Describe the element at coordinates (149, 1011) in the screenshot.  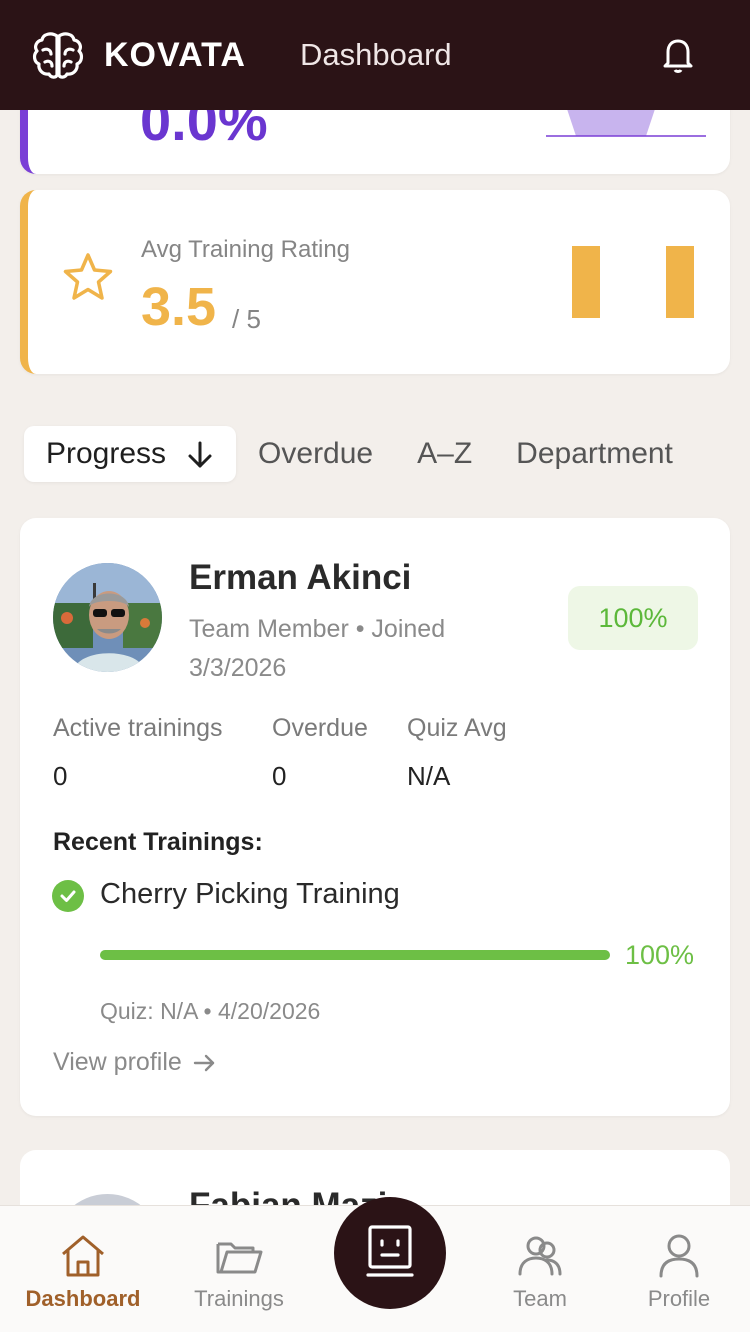
I see `training-quiz: Quiz: N/A` at that location.